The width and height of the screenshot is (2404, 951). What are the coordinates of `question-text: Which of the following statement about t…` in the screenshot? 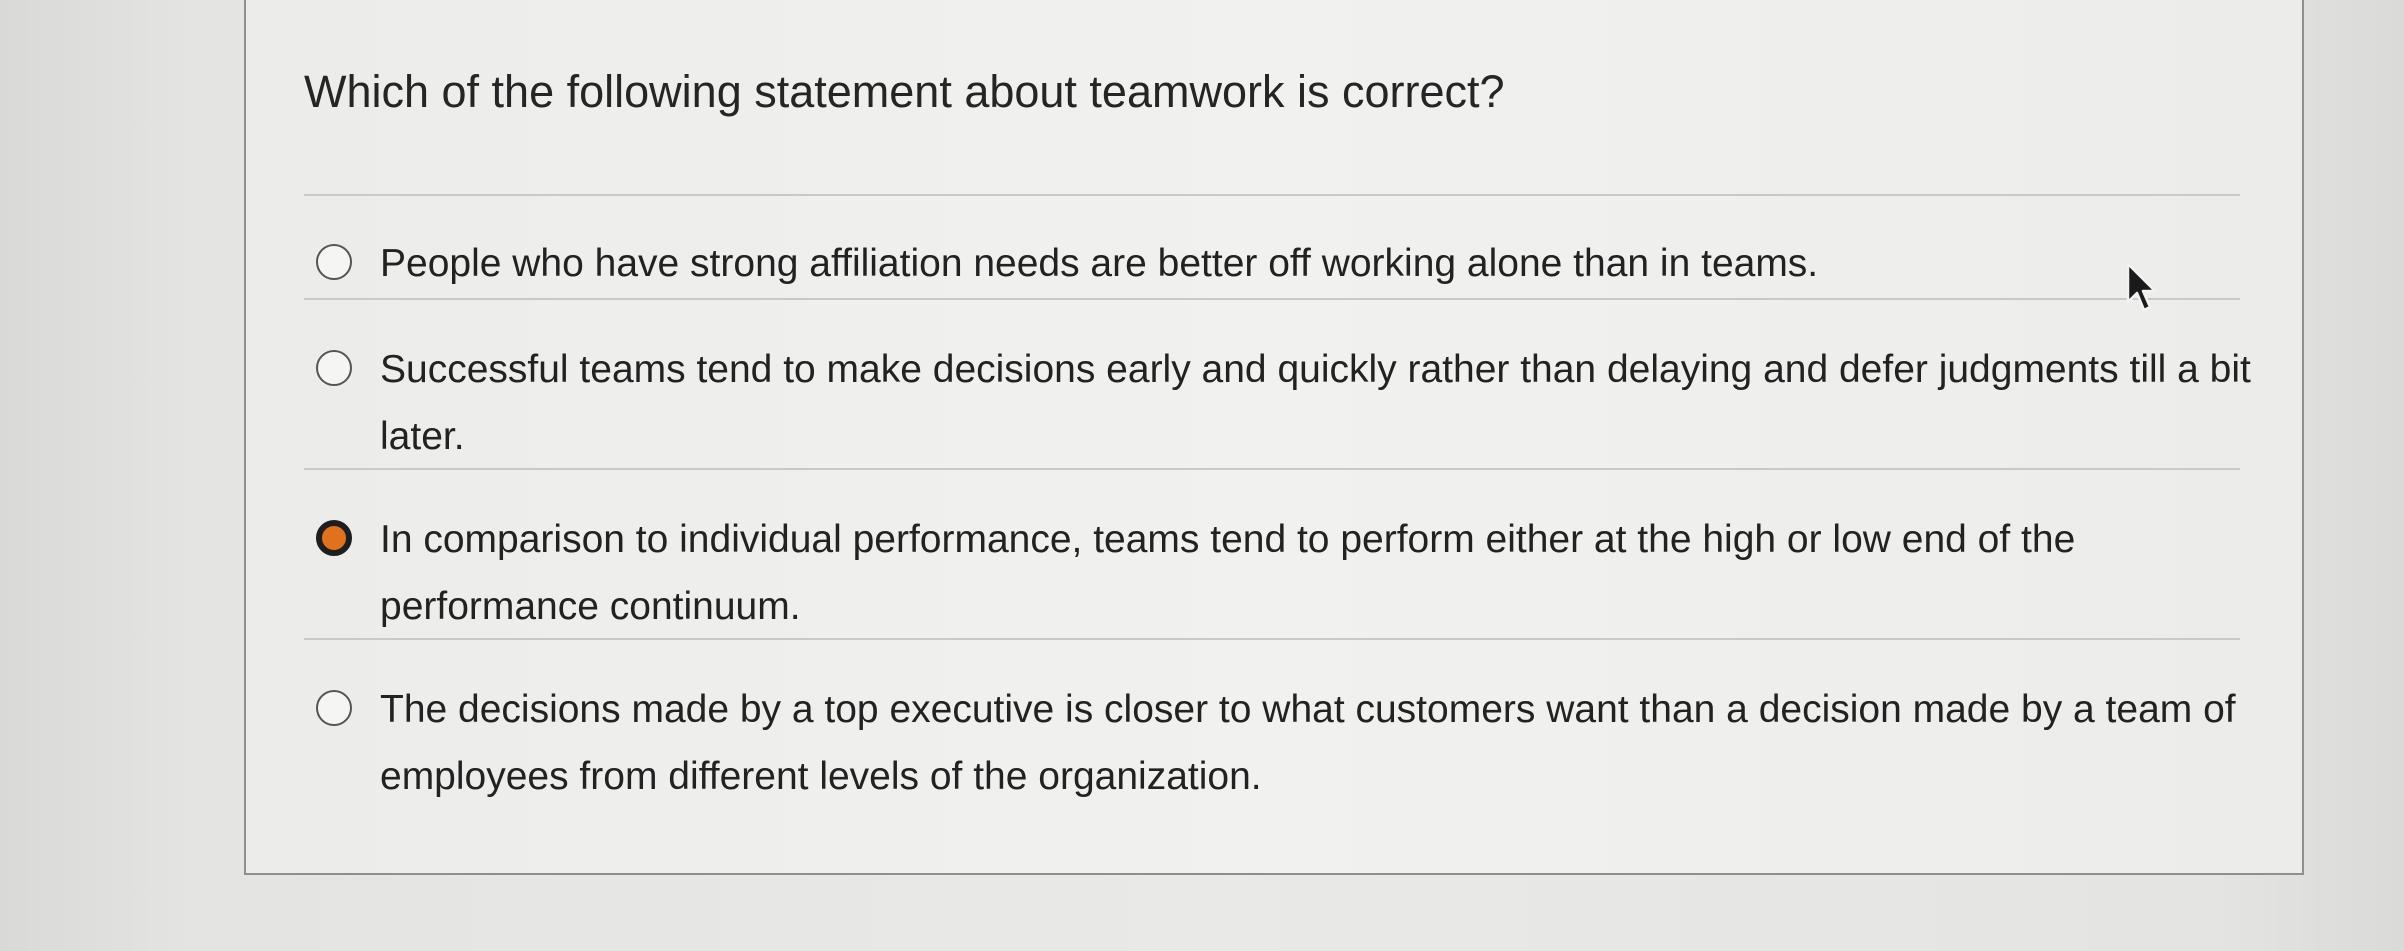 It's located at (904, 91).